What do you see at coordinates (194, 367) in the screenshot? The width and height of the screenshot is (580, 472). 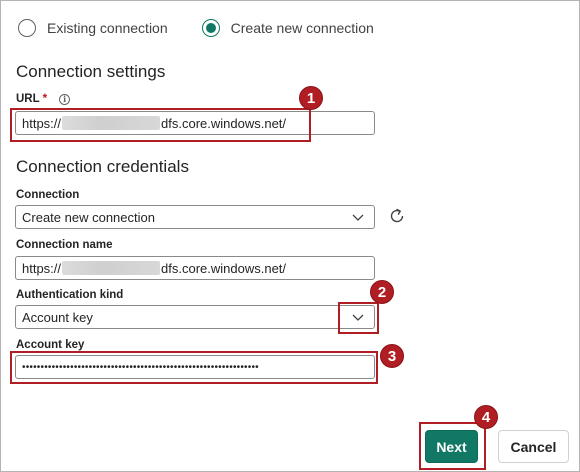 I see `annotation-box-account-key` at bounding box center [194, 367].